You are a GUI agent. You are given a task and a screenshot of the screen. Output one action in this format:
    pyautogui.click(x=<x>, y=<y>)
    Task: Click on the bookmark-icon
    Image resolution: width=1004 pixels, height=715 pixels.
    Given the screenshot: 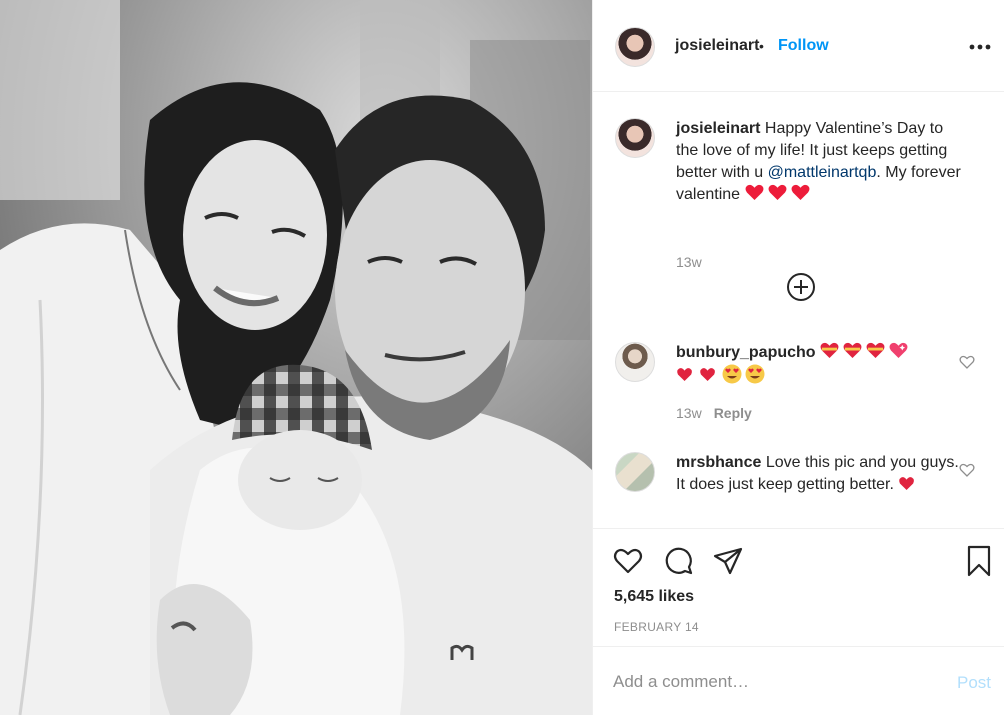 What is the action you would take?
    pyautogui.click(x=979, y=561)
    